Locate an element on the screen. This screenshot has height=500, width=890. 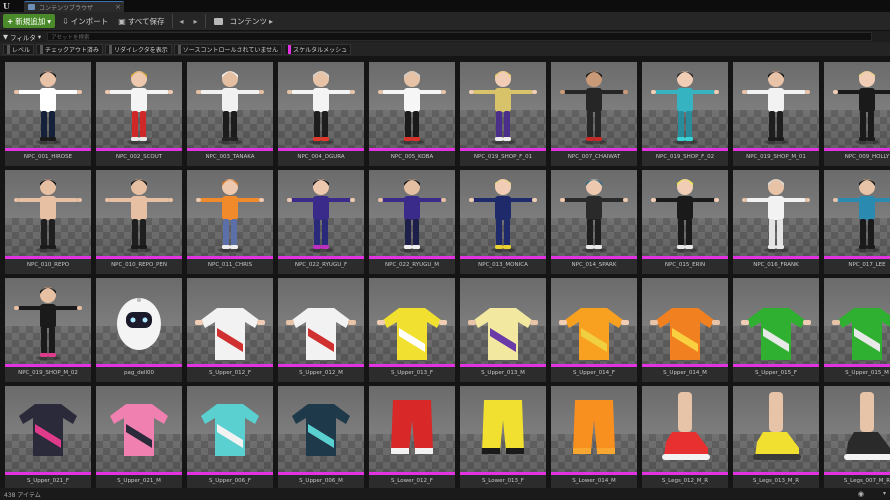
asset-tile: S_Legs_013_M_R is located at coordinates (776, 437).